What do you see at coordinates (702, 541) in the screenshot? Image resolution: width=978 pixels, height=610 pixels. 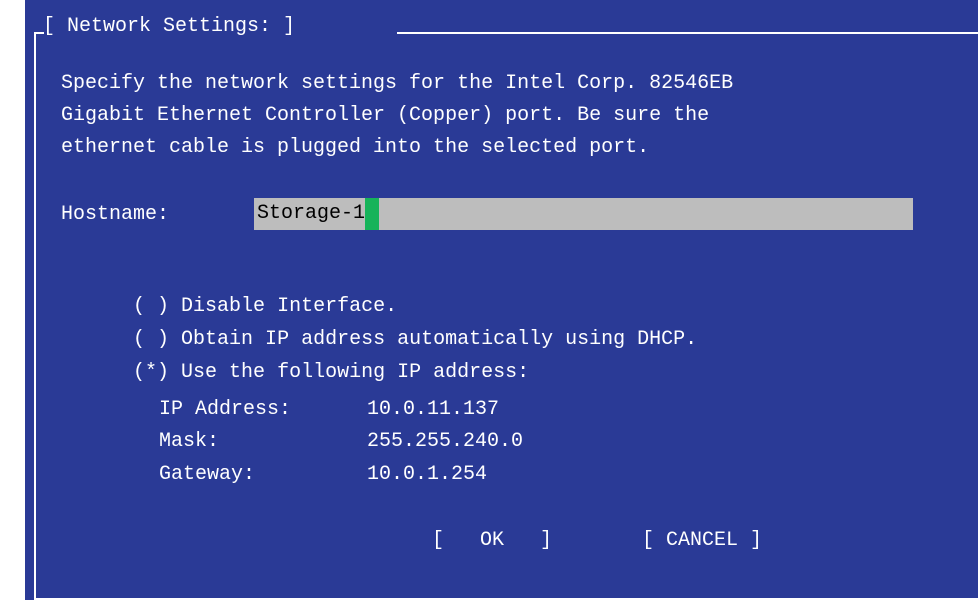 I see `cancel-button: [ CANCEL ]` at bounding box center [702, 541].